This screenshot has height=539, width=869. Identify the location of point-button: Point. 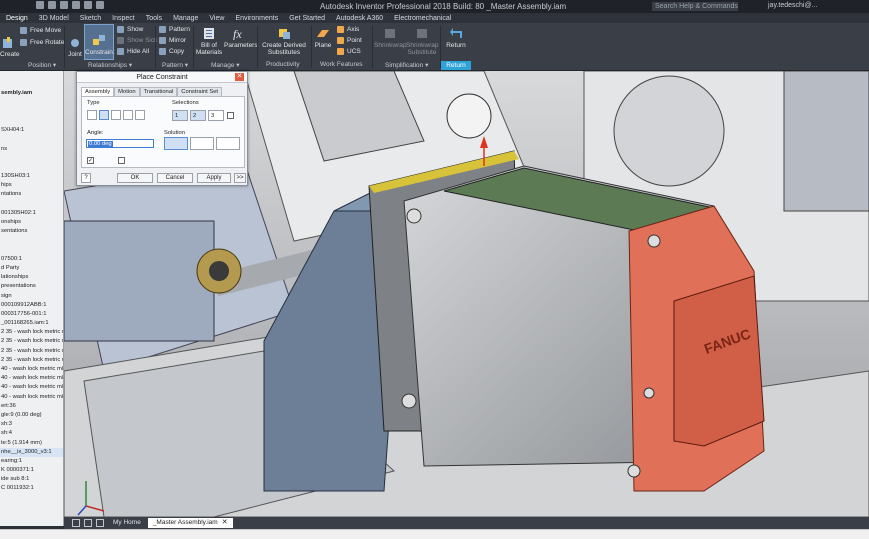
(349, 40).